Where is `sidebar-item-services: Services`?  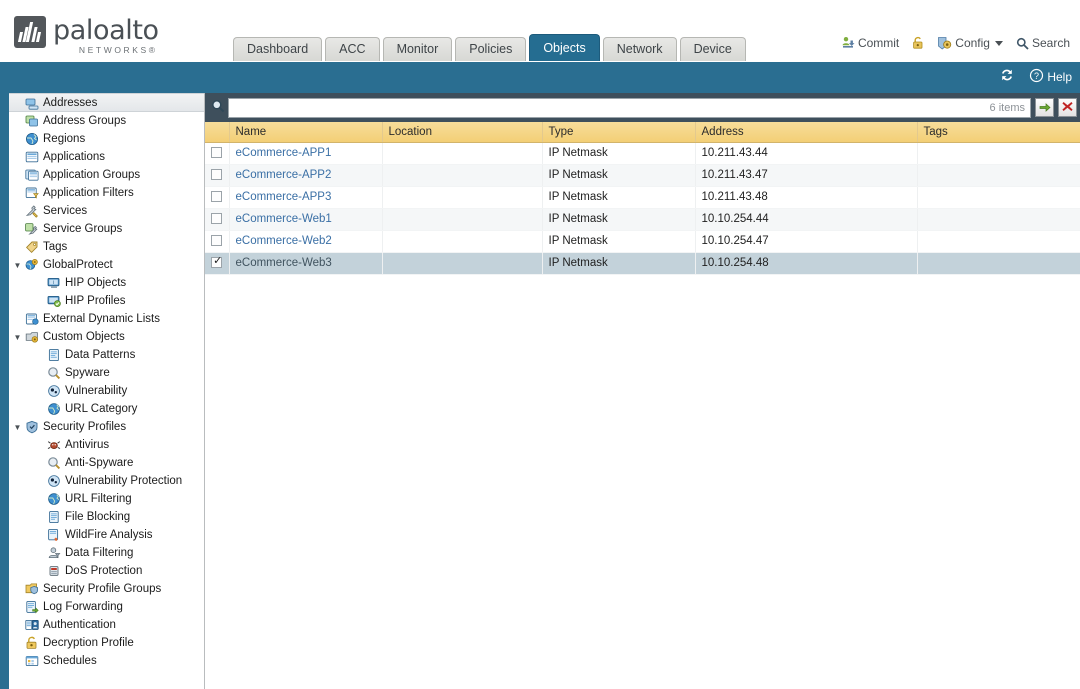
sidebar-item-services: Services is located at coordinates (106, 211).